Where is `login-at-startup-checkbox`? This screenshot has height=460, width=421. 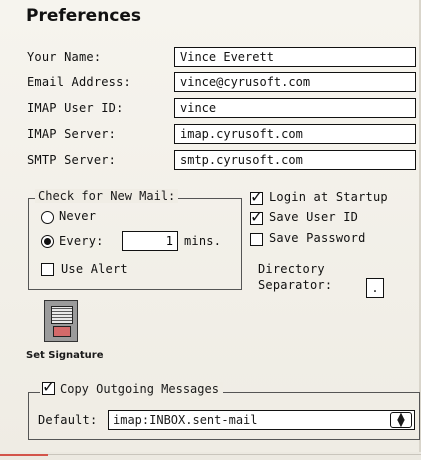
login-at-startup-checkbox is located at coordinates (256, 196).